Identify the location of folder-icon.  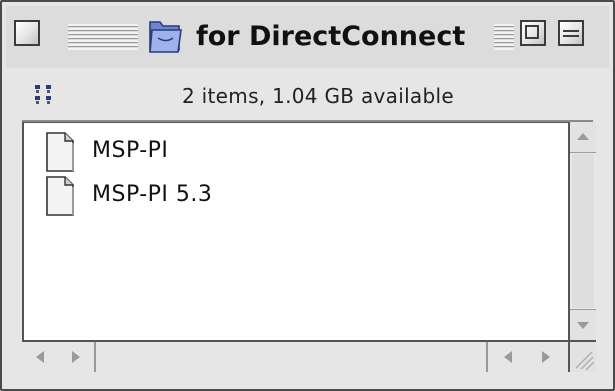
(165, 37).